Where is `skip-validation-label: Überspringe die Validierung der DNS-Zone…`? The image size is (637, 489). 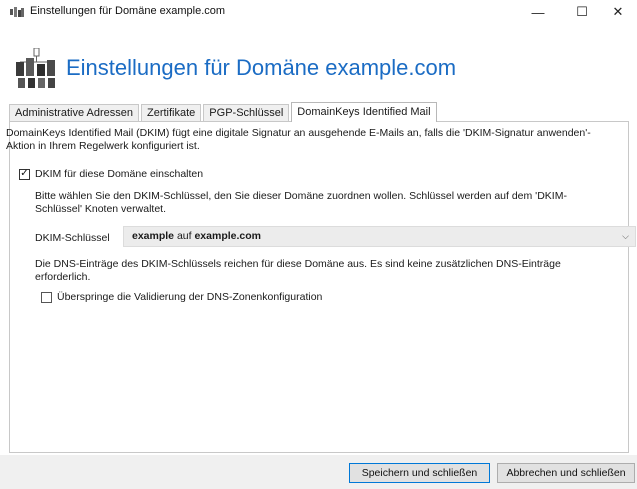
skip-validation-label: Überspringe die Validierung der DNS-Zone… is located at coordinates (190, 297).